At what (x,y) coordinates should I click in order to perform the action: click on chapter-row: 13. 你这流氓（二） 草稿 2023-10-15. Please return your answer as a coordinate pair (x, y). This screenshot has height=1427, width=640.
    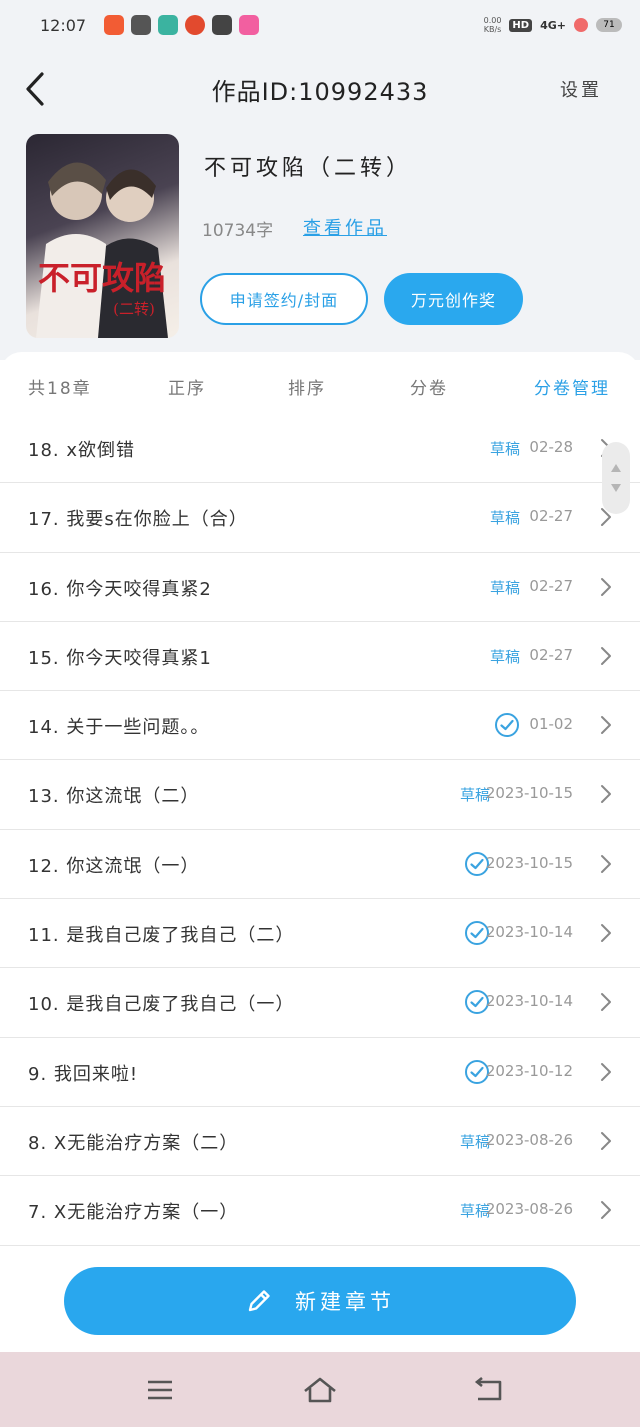
    Looking at the image, I should click on (320, 795).